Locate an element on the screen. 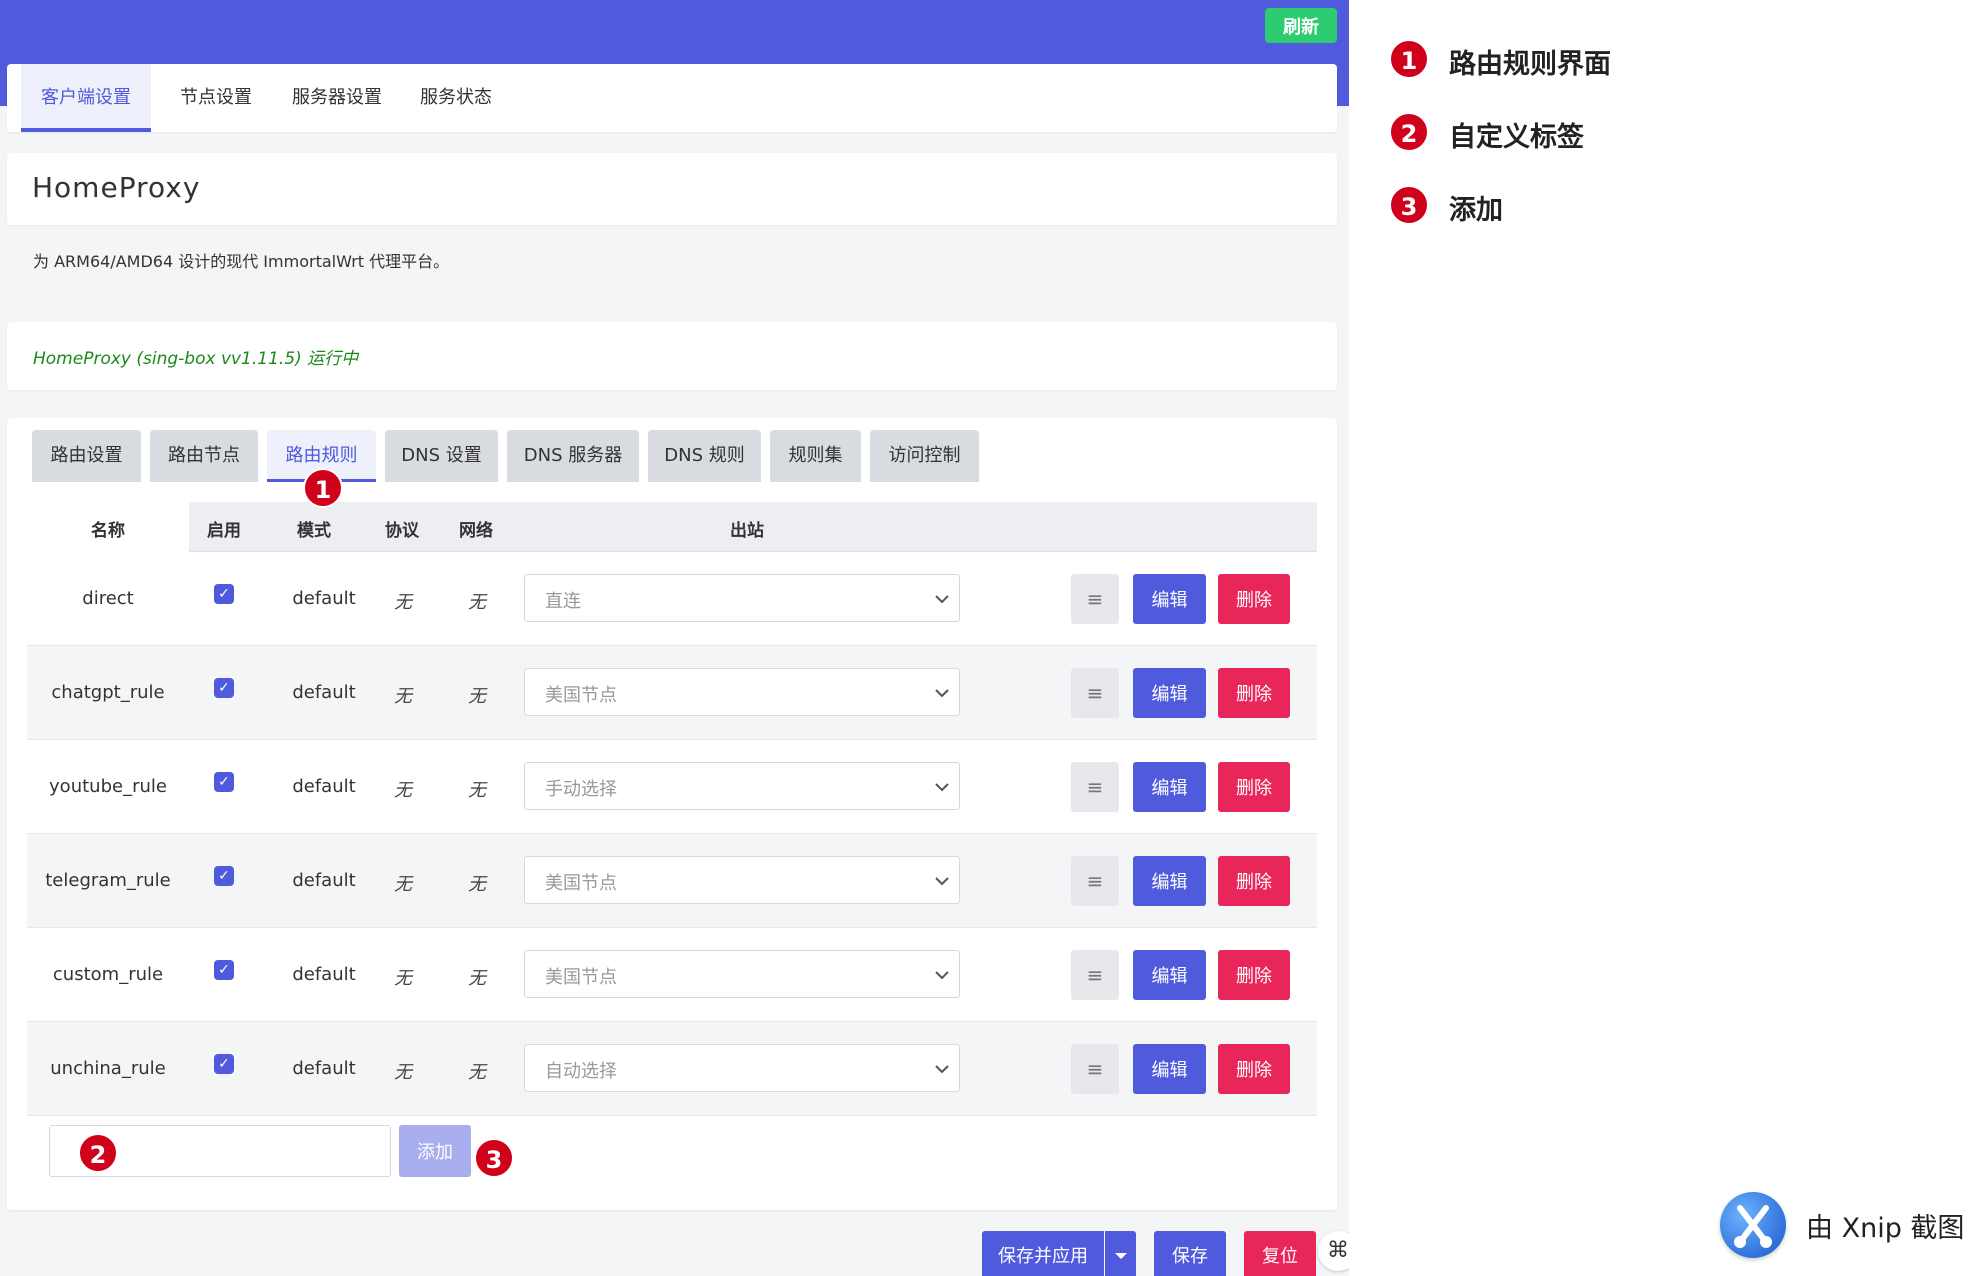 The width and height of the screenshot is (1982, 1276). outbound-select: 直连 is located at coordinates (742, 598).